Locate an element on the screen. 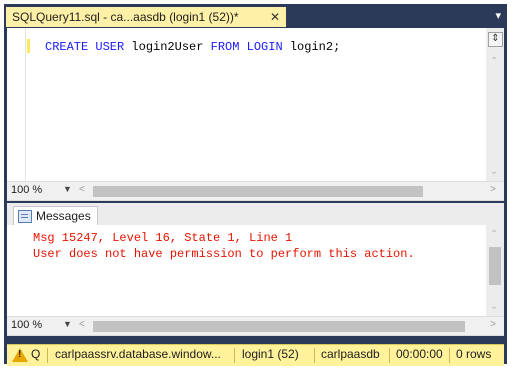 The width and height of the screenshot is (511, 369). database-name: carlpaasdb is located at coordinates (350, 354).